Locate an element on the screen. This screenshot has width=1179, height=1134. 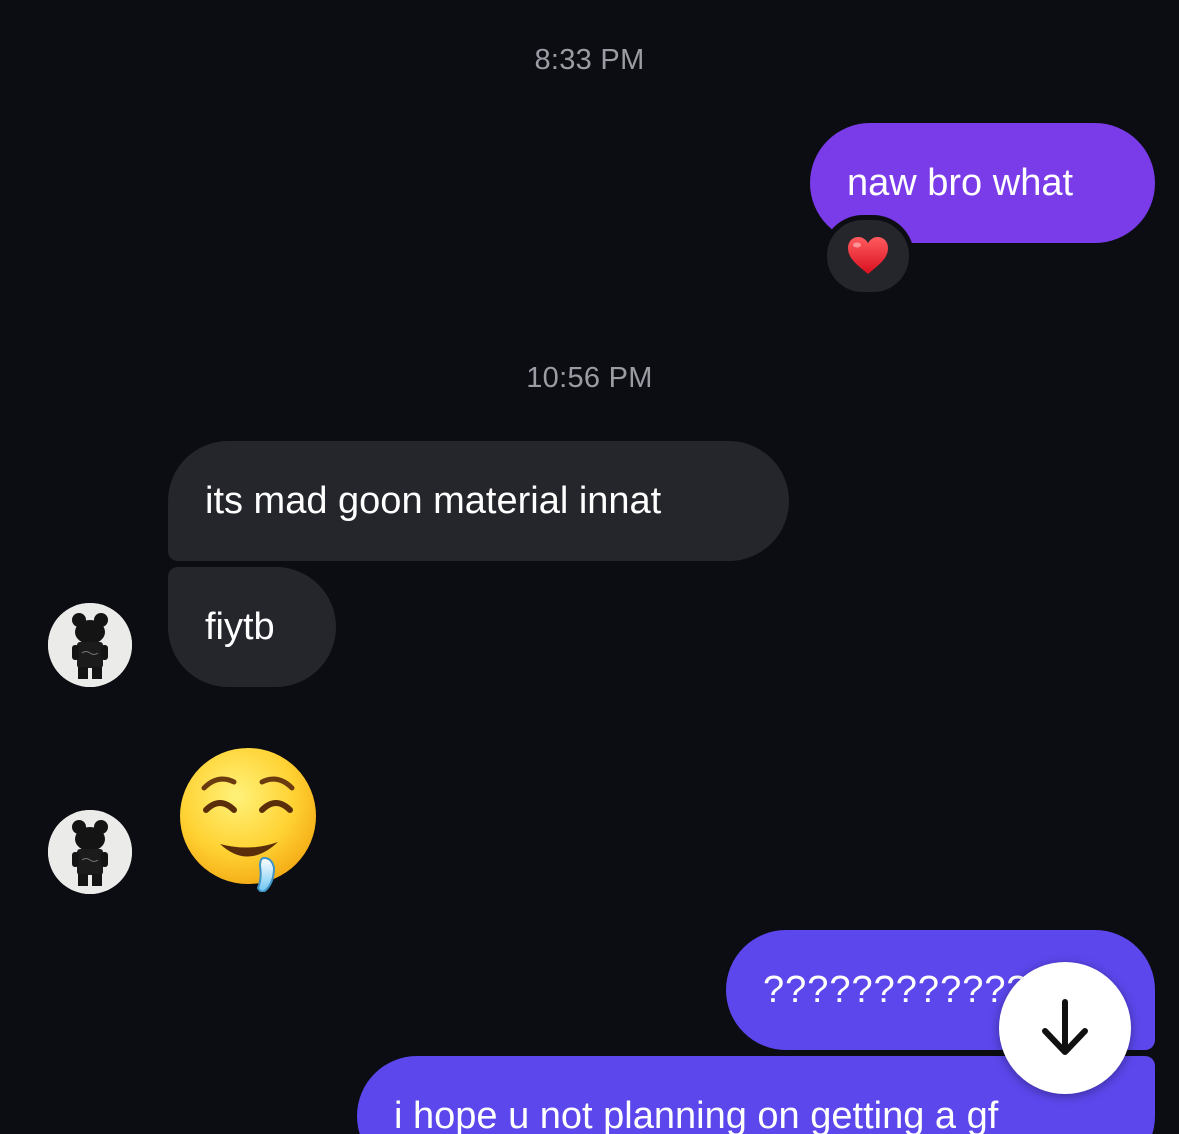
message-text: fiytb is located at coordinates (240, 627).